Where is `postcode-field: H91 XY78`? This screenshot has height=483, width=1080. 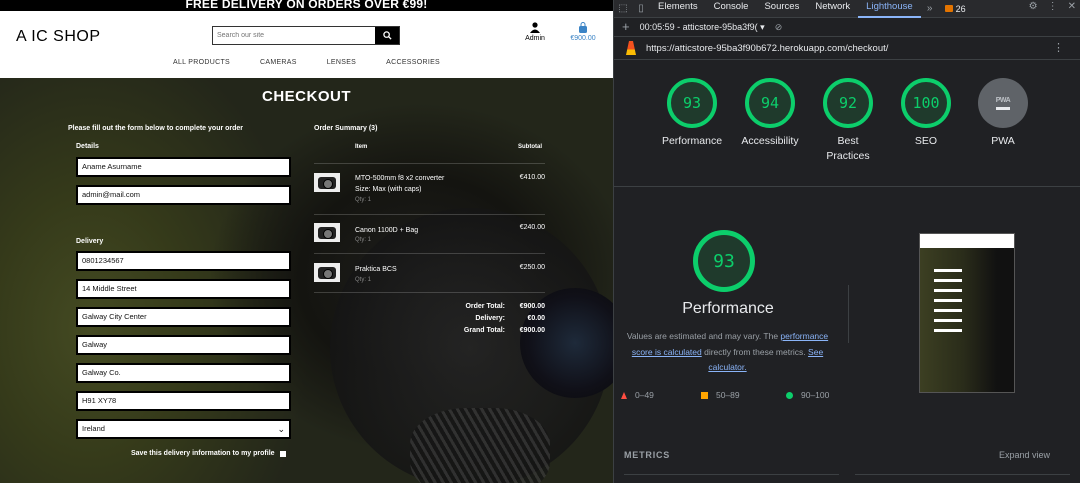 postcode-field: H91 XY78 is located at coordinates (183, 401).